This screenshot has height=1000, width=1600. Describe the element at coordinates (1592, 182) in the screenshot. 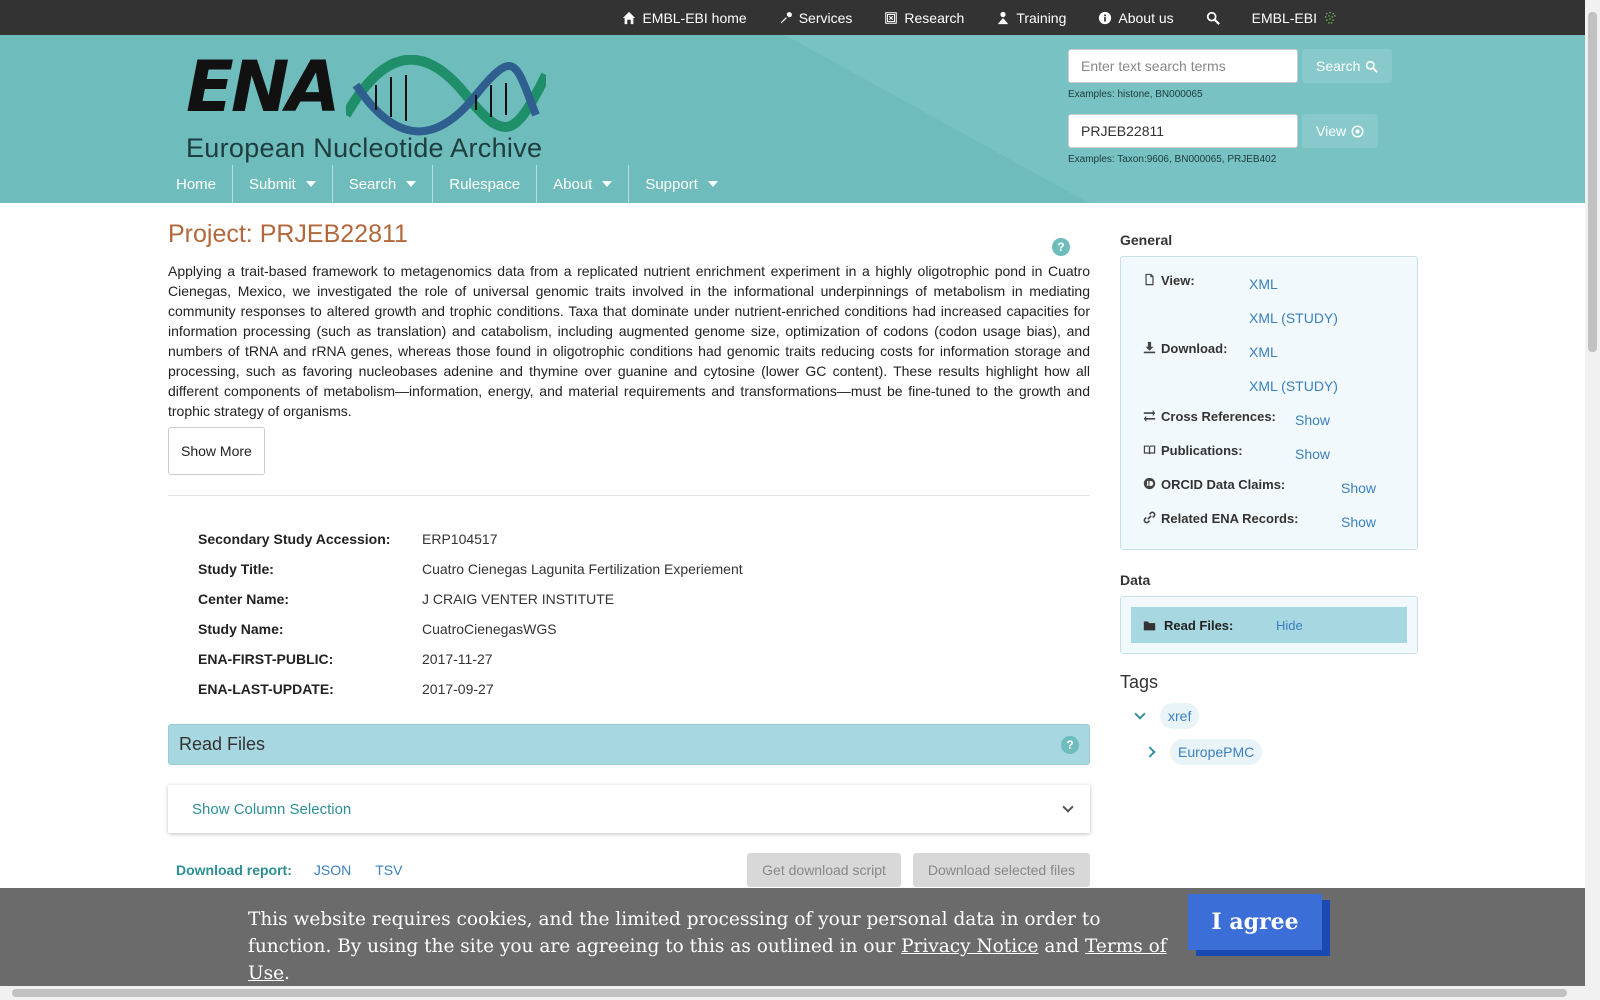

I see `vertical-scrollbar-thumb` at that location.